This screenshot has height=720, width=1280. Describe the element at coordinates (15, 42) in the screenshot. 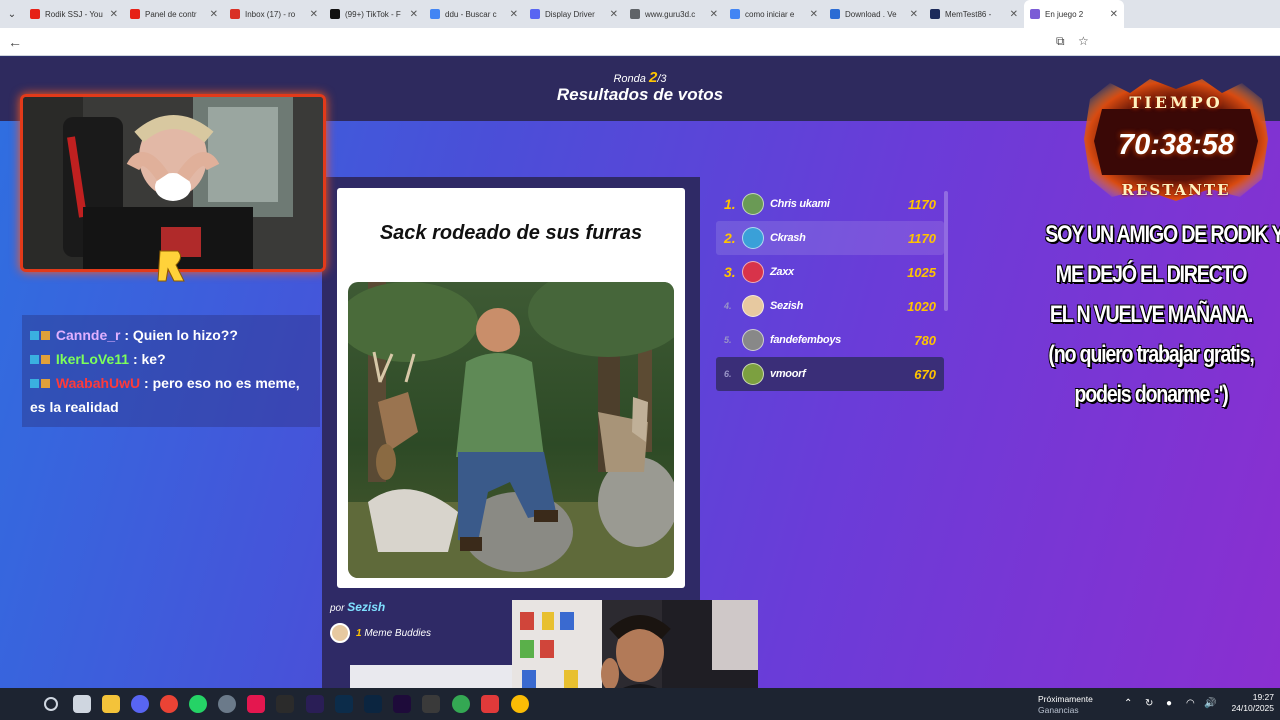

I see `back-arrow-icon: ←` at that location.